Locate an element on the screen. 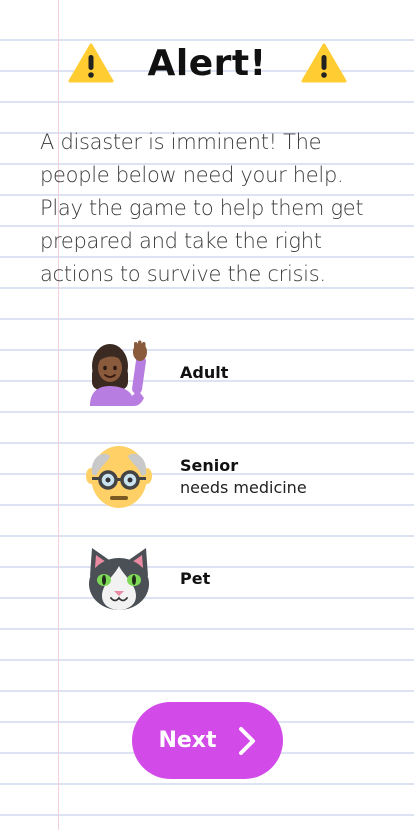 The height and width of the screenshot is (830, 414). cat-icon is located at coordinates (119, 579).